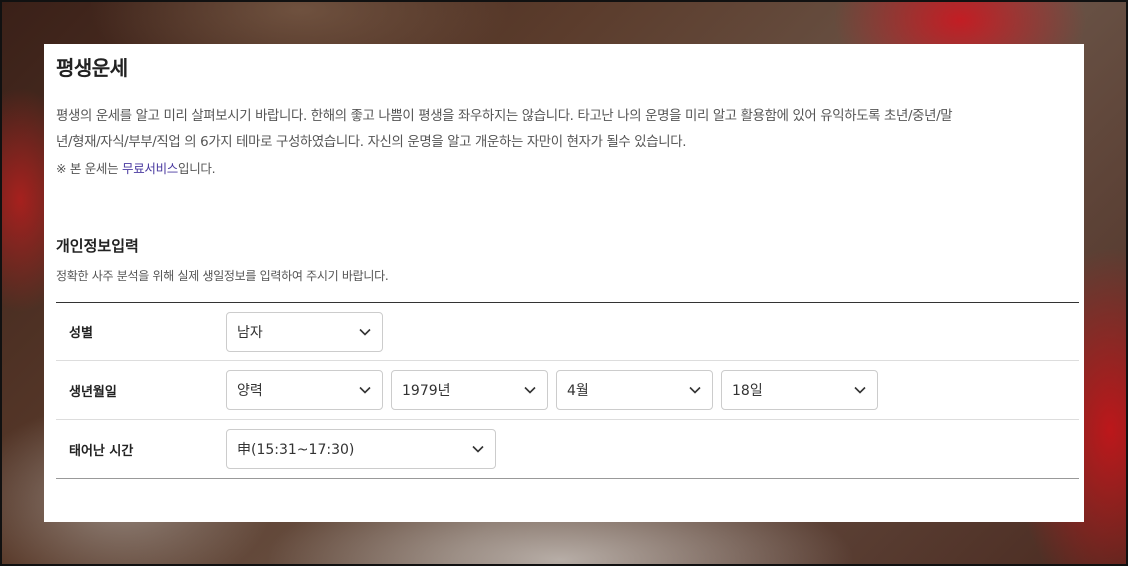  I want to click on birth-year-select: 1979년, so click(469, 390).